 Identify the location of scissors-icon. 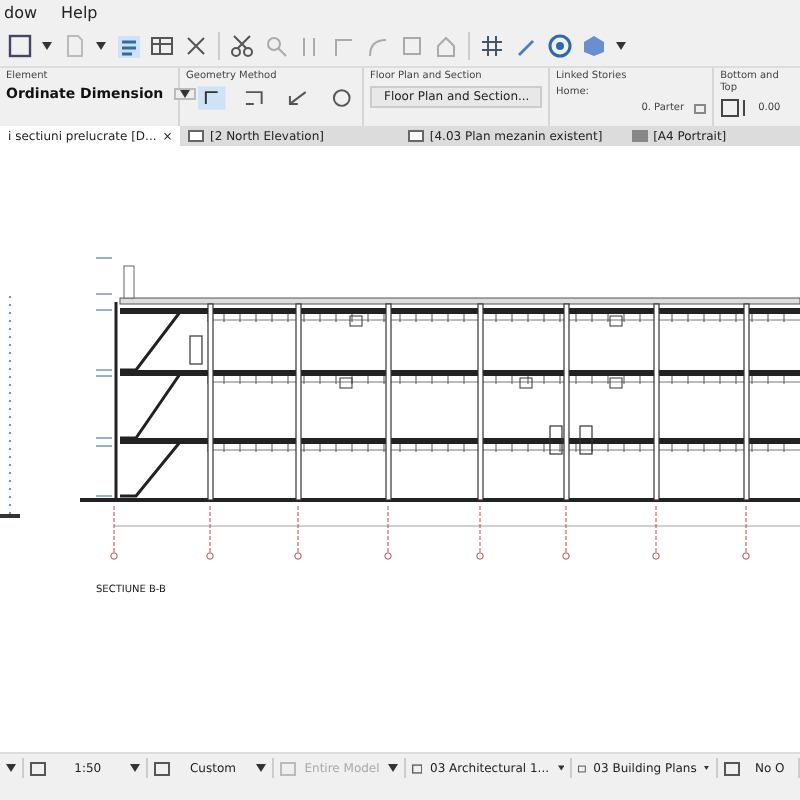
(242, 46).